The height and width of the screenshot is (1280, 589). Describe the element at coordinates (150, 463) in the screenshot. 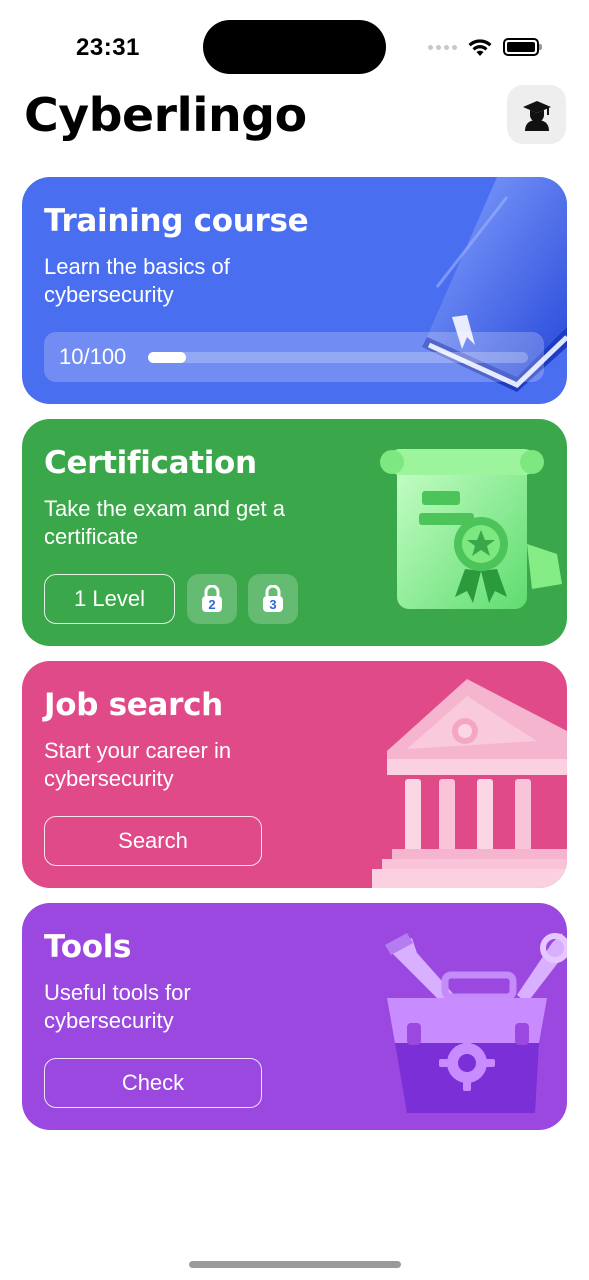

I see `card-title: Certification` at that location.